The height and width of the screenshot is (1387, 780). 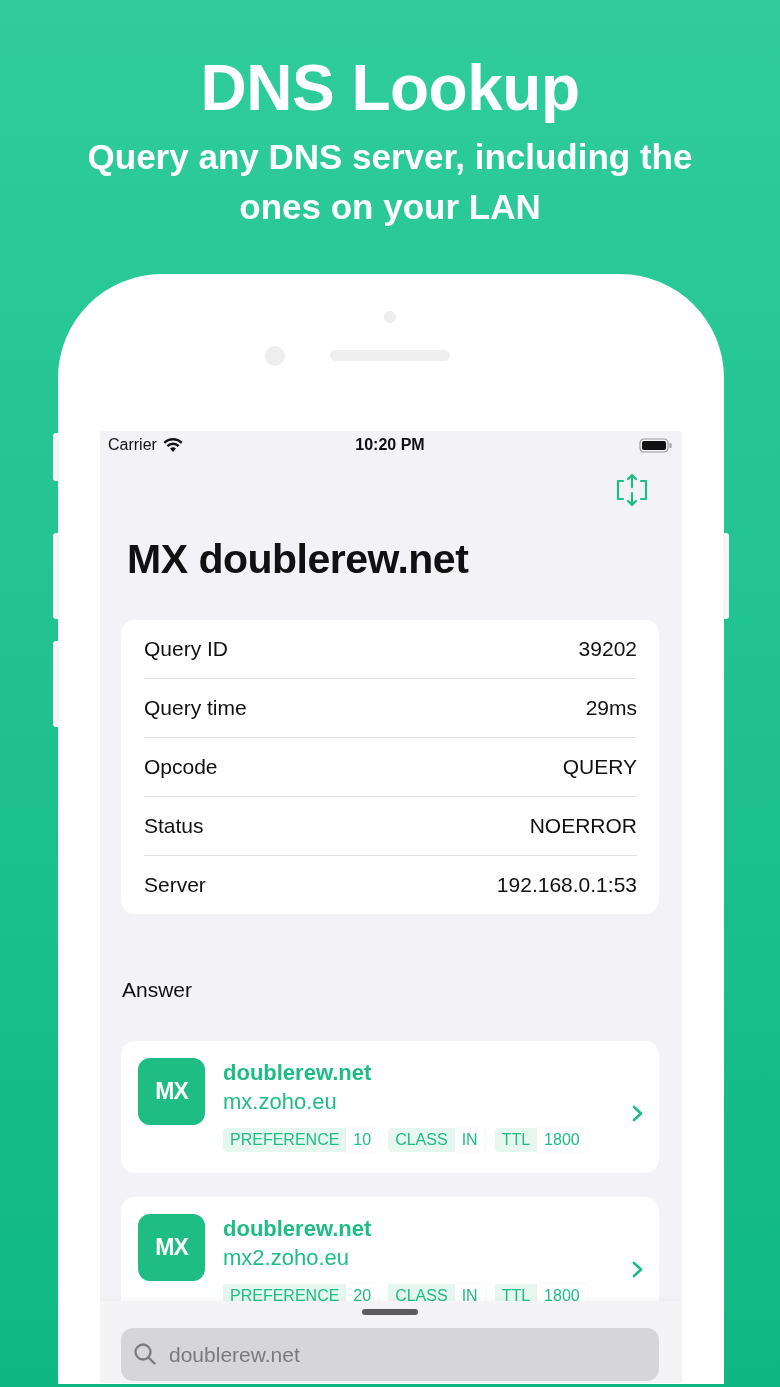 What do you see at coordinates (607, 649) in the screenshot?
I see `info-value: 39202` at bounding box center [607, 649].